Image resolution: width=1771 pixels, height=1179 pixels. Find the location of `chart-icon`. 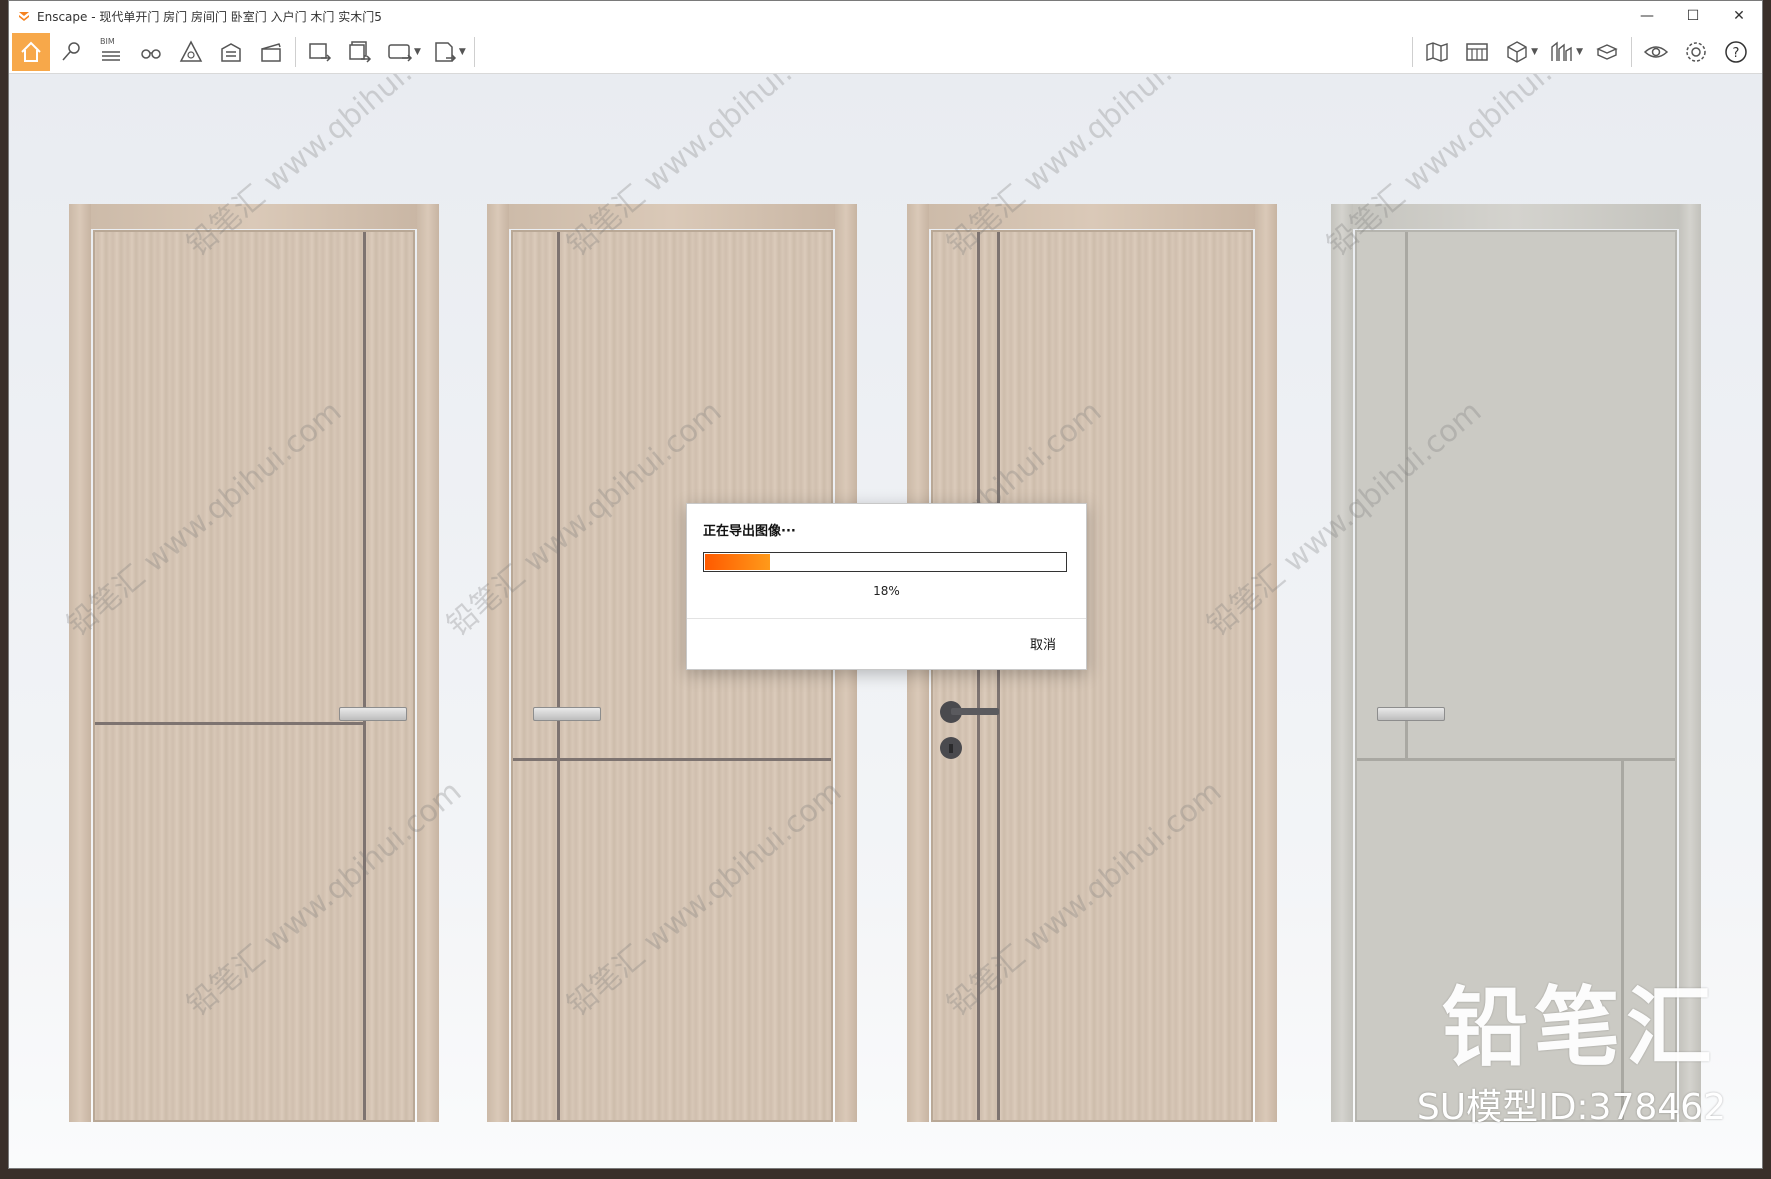

chart-icon is located at coordinates (1561, 51).